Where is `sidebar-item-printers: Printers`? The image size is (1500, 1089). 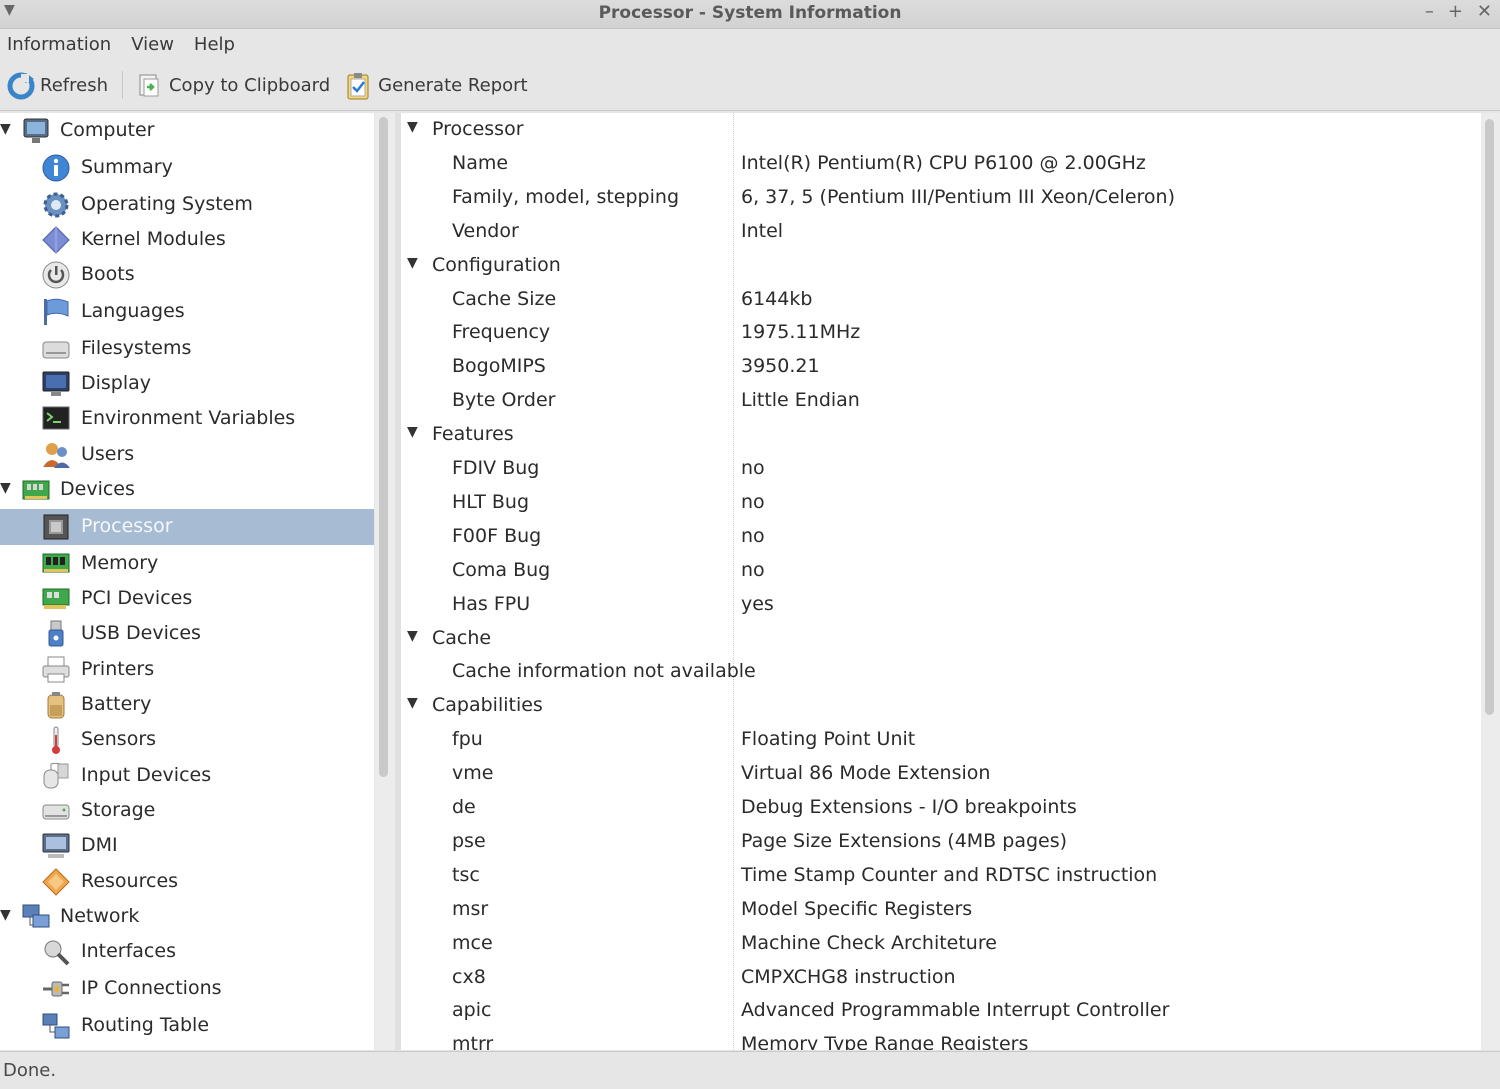
sidebar-item-printers: Printers is located at coordinates (187, 670).